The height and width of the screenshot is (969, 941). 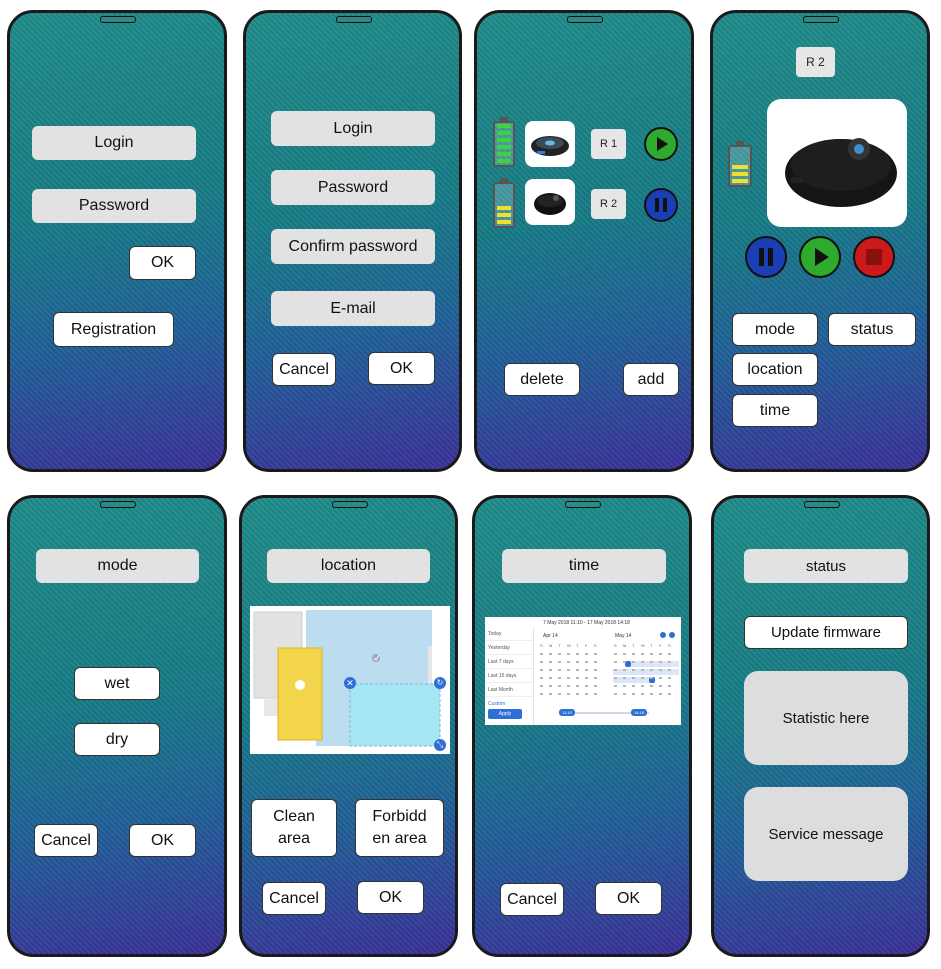 I want to click on preset-last-7-days: Last 7 days, so click(x=509, y=662).